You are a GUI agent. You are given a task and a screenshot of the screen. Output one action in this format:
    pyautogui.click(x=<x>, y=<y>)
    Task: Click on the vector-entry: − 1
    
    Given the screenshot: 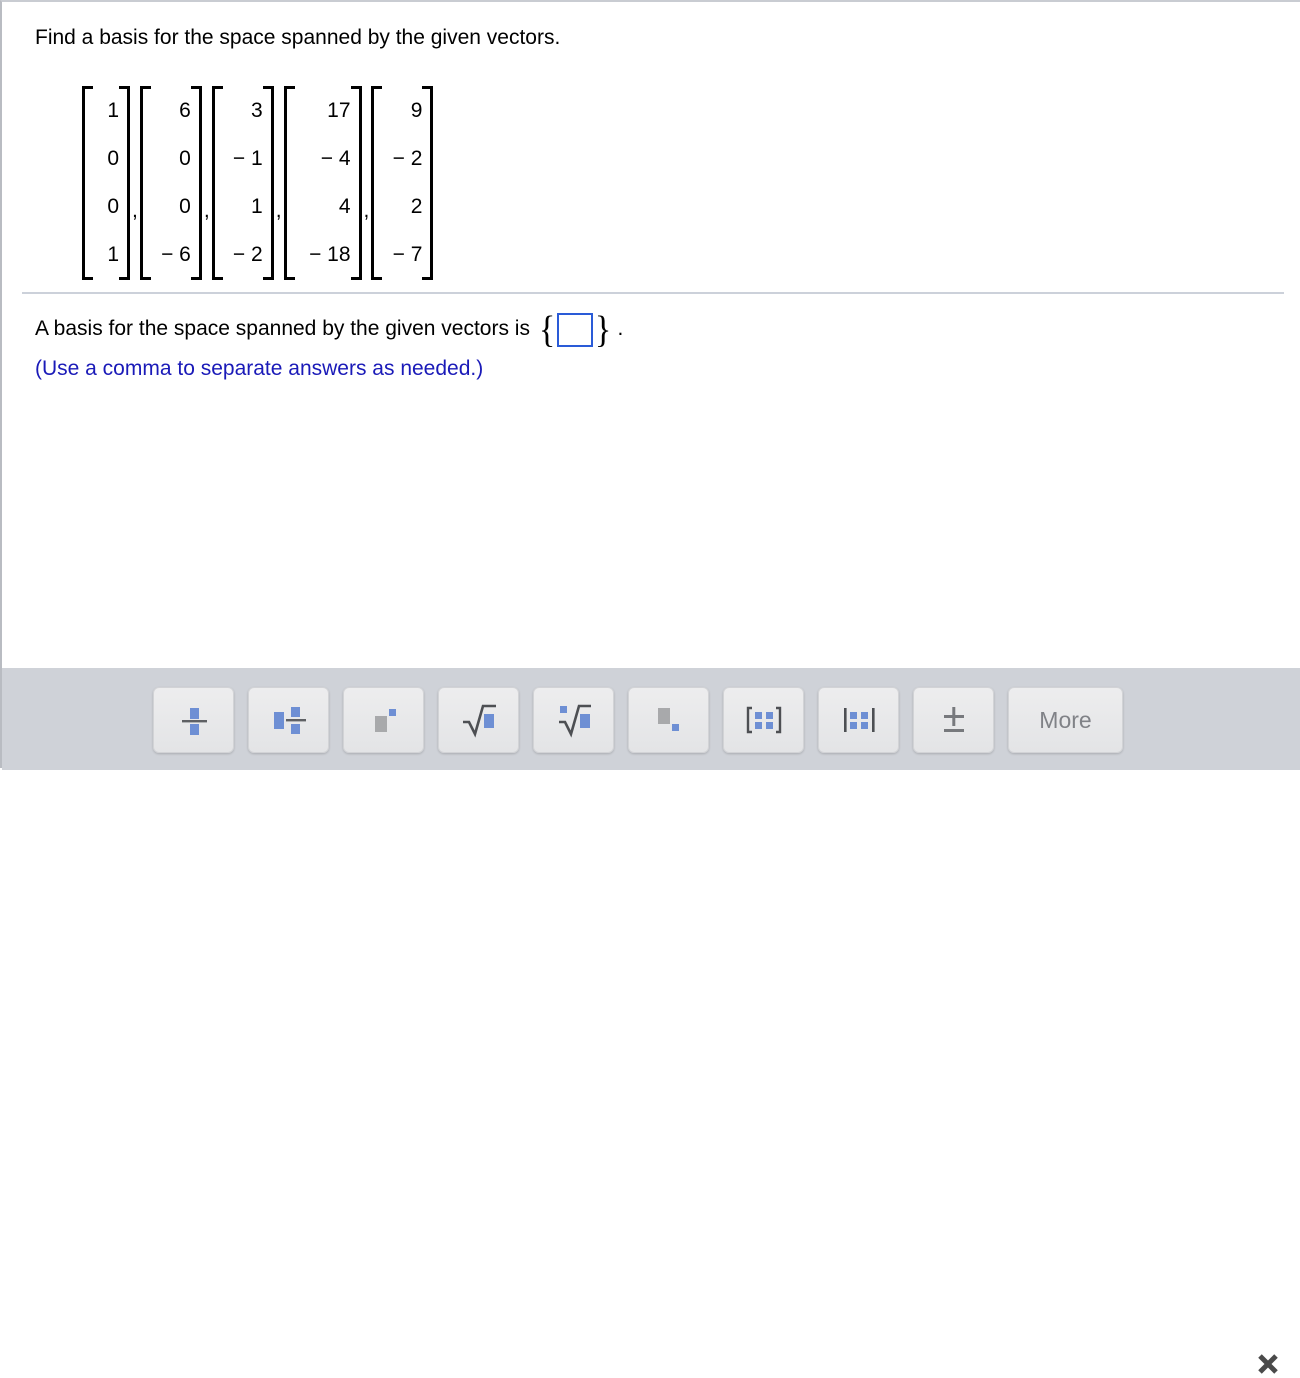 What is the action you would take?
    pyautogui.click(x=247, y=158)
    